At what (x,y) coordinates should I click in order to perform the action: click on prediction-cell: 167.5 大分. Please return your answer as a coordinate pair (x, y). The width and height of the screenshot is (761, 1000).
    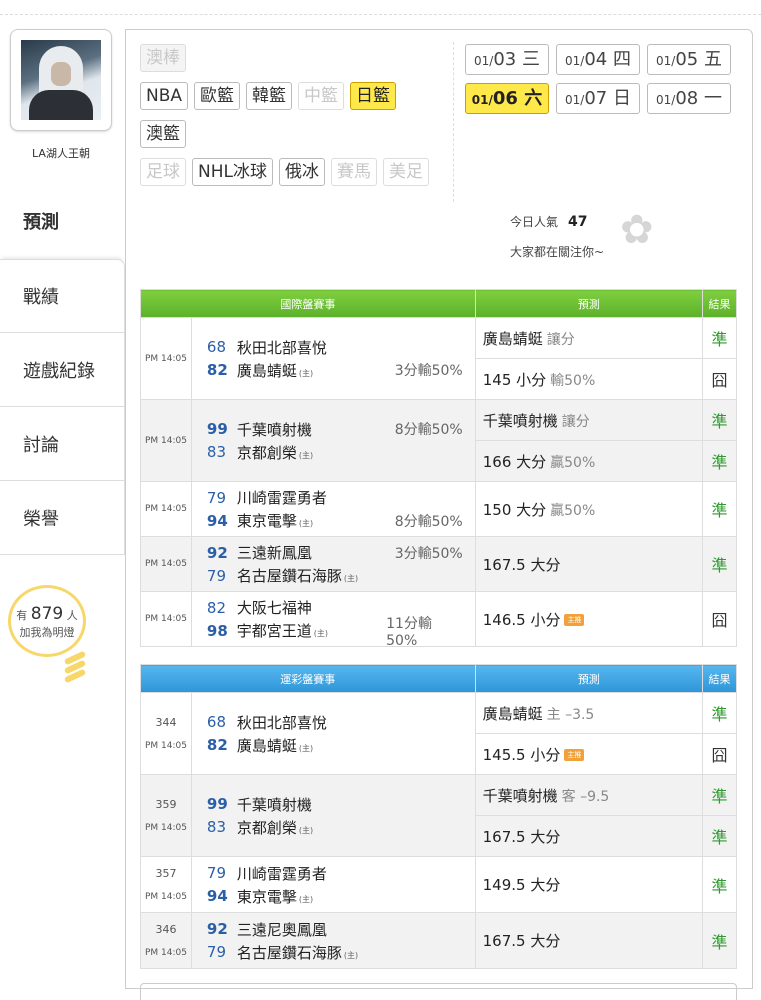
    Looking at the image, I should click on (589, 940).